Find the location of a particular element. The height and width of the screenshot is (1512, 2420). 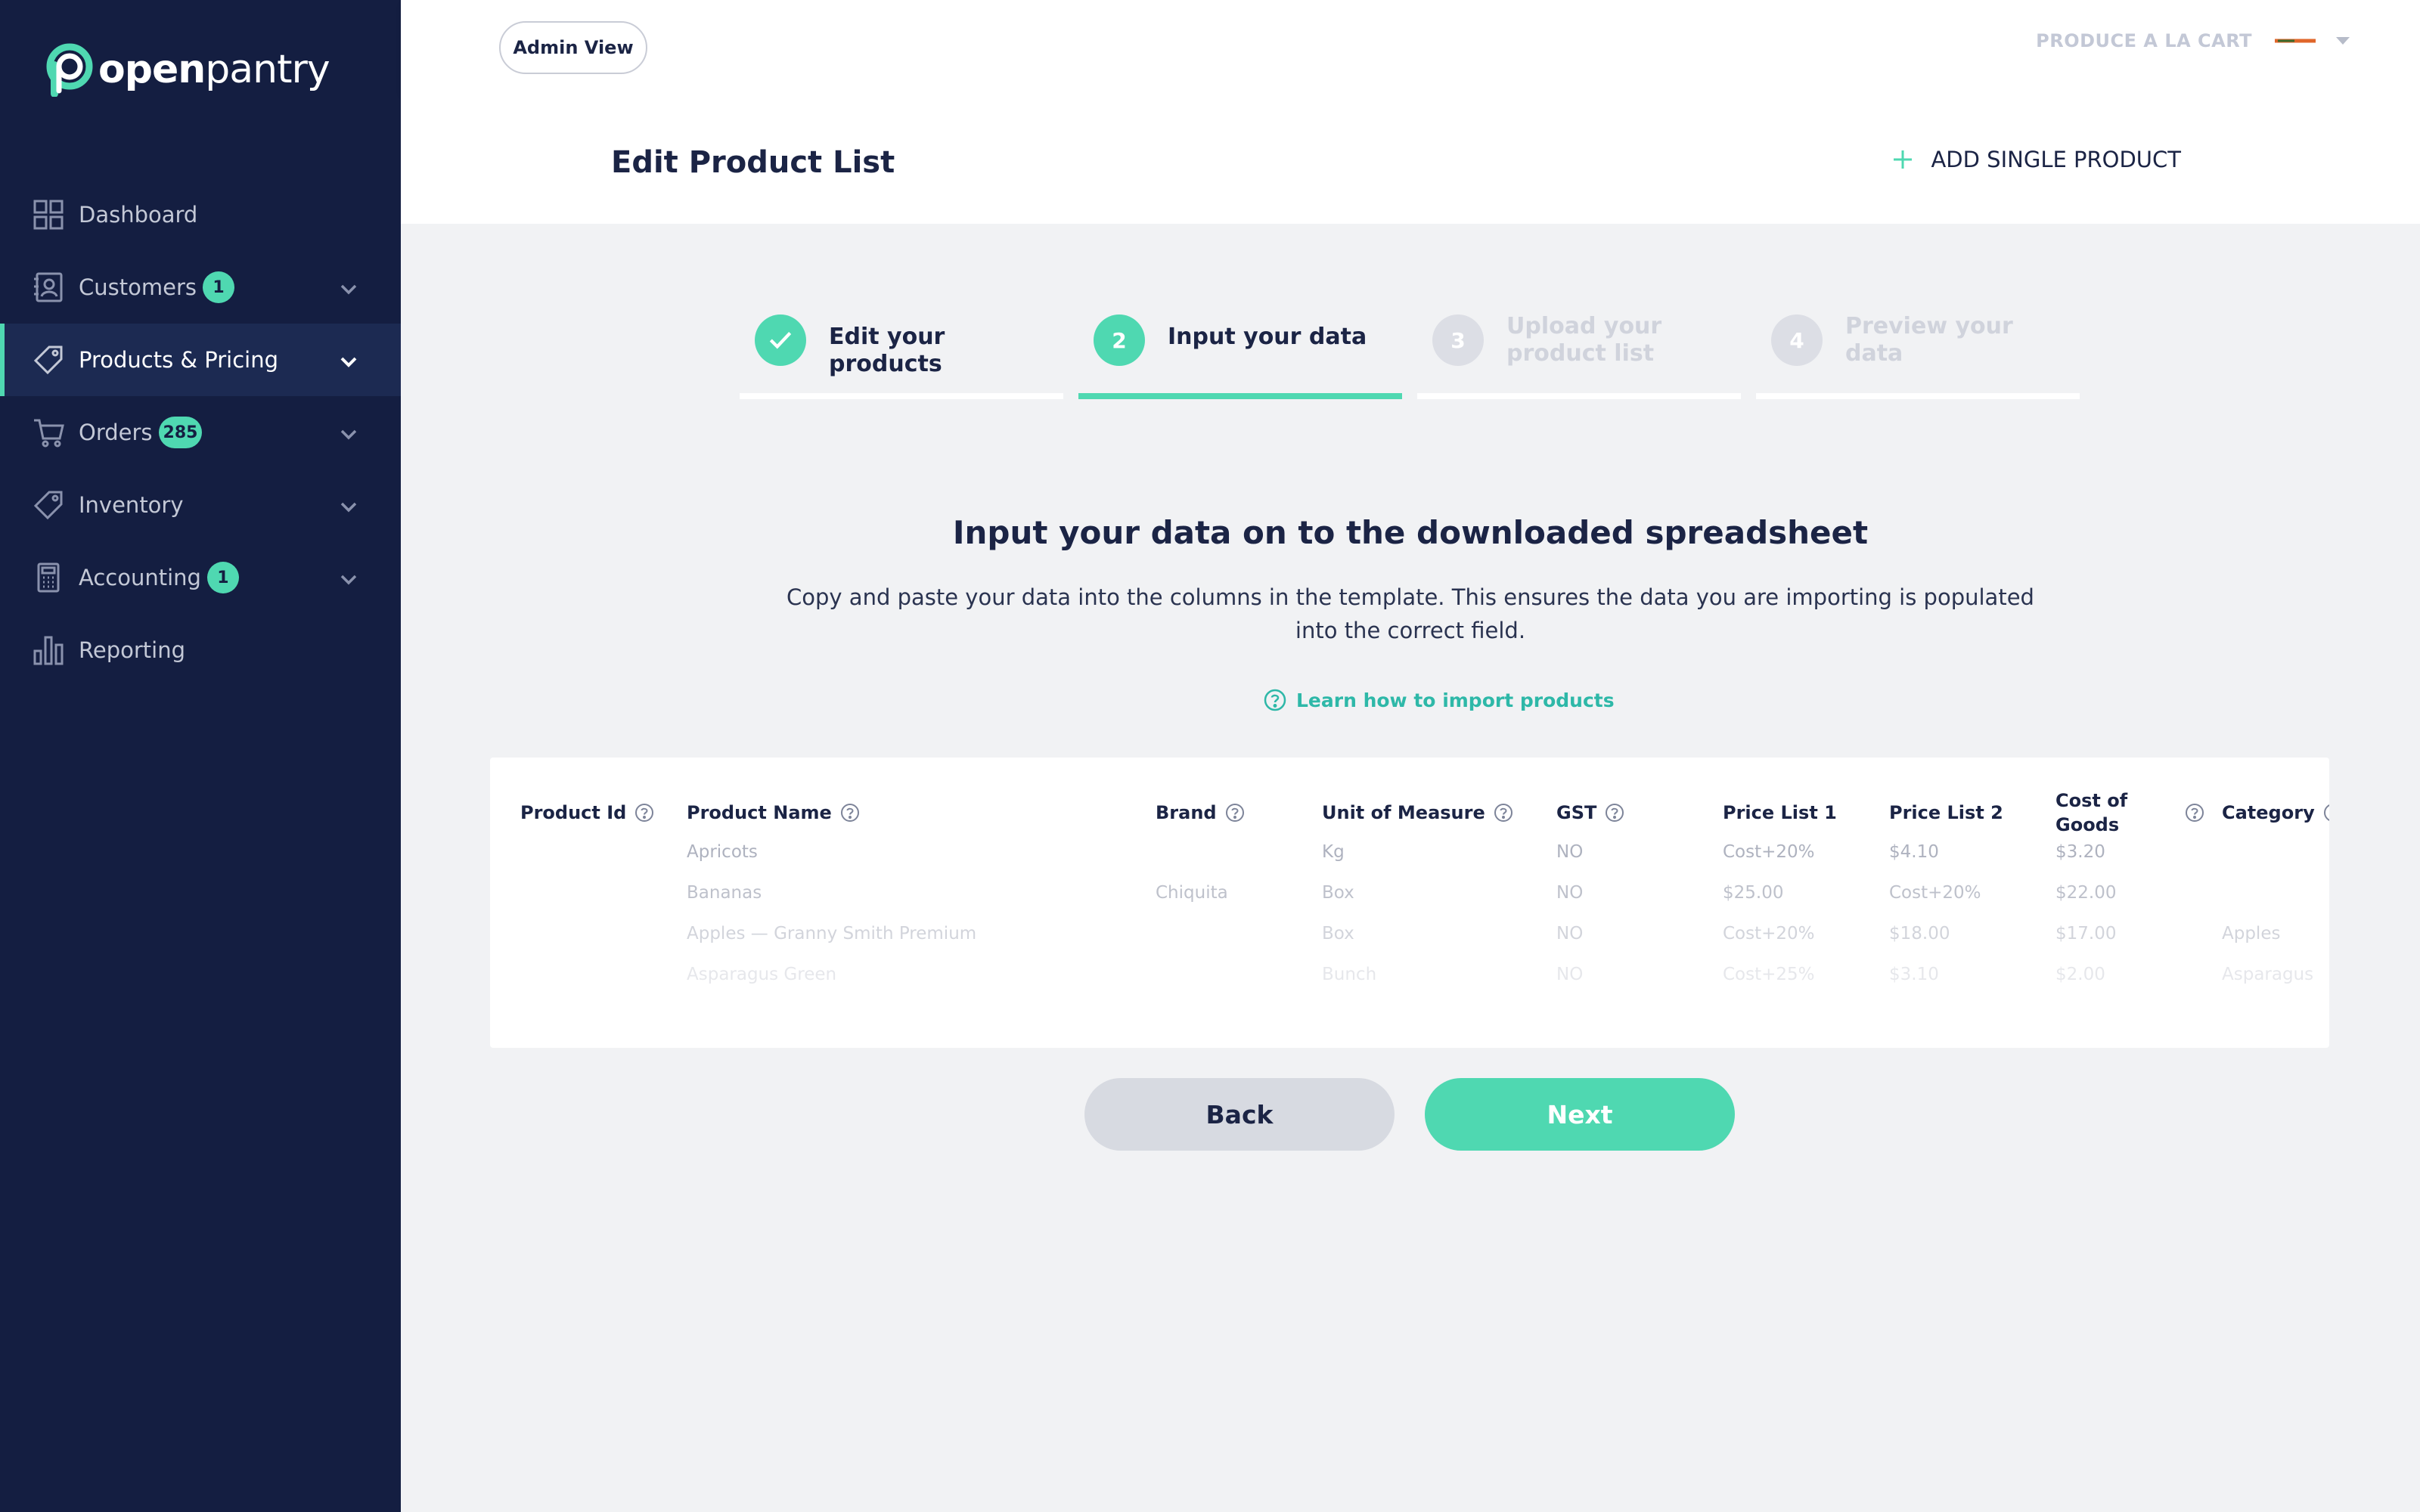

sidebar-item-products-pricing: Products & Pricing is located at coordinates (200, 360).